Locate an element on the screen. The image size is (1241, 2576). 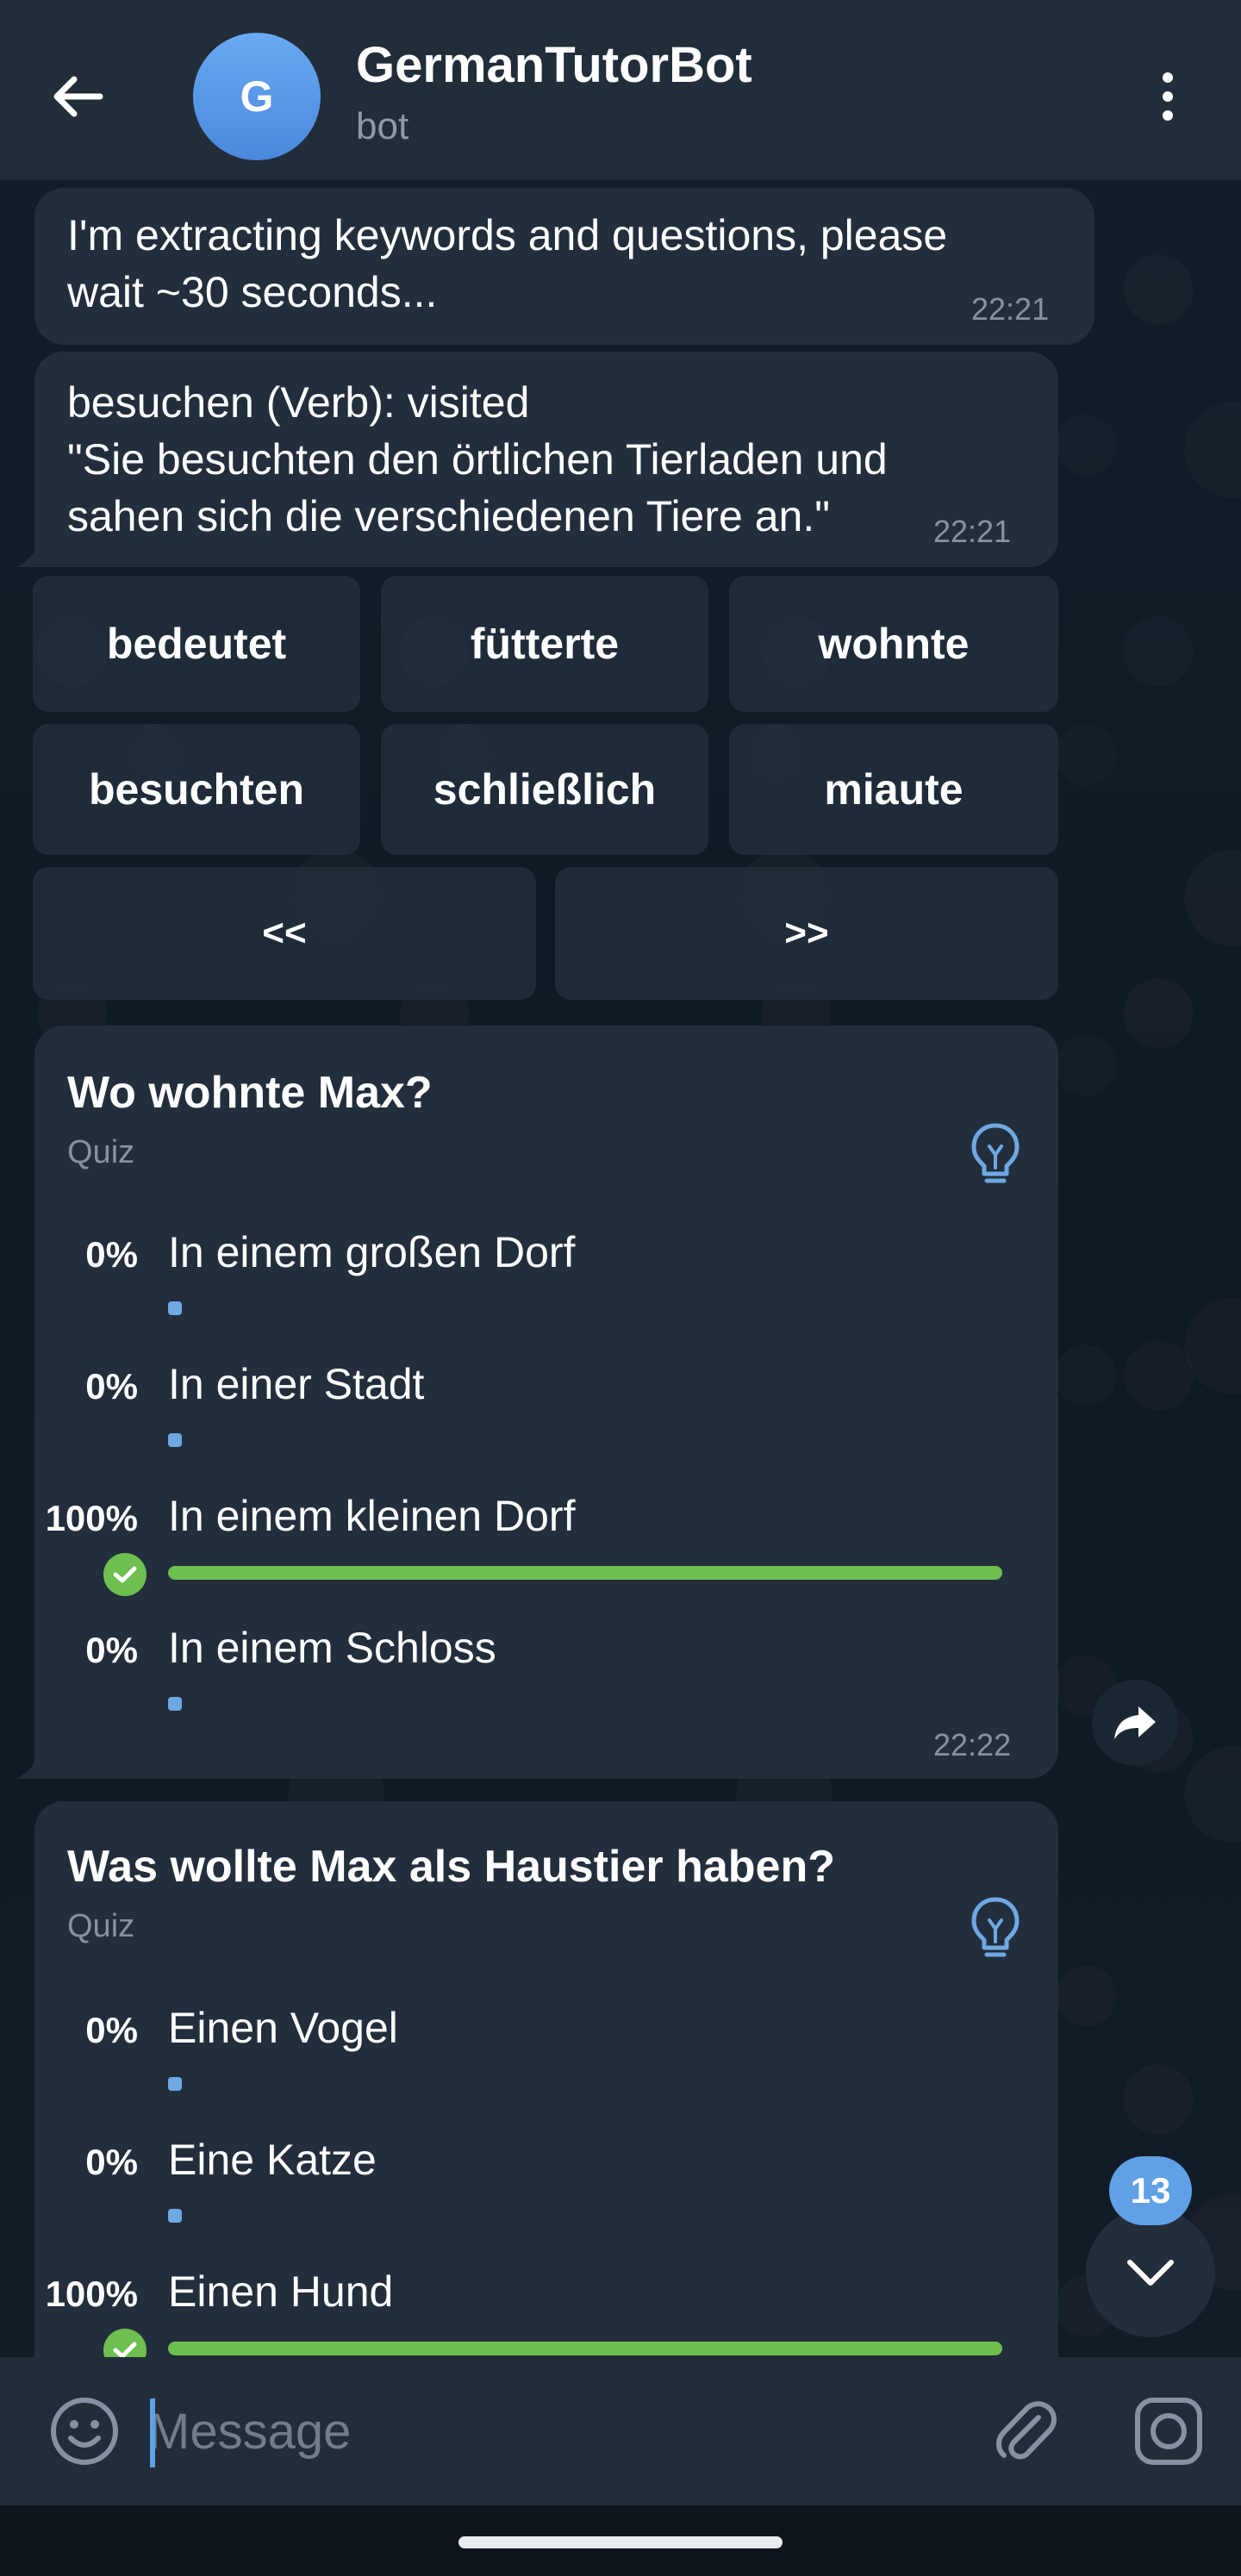
forward-button is located at coordinates (1135, 1723).